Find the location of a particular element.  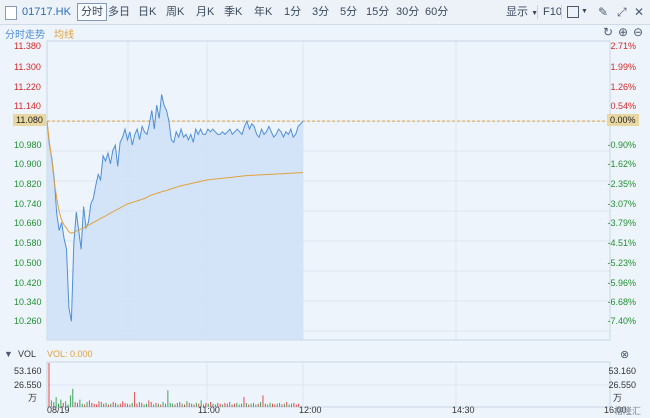

y-tick-right: 2.71% is located at coordinates (623, 46).